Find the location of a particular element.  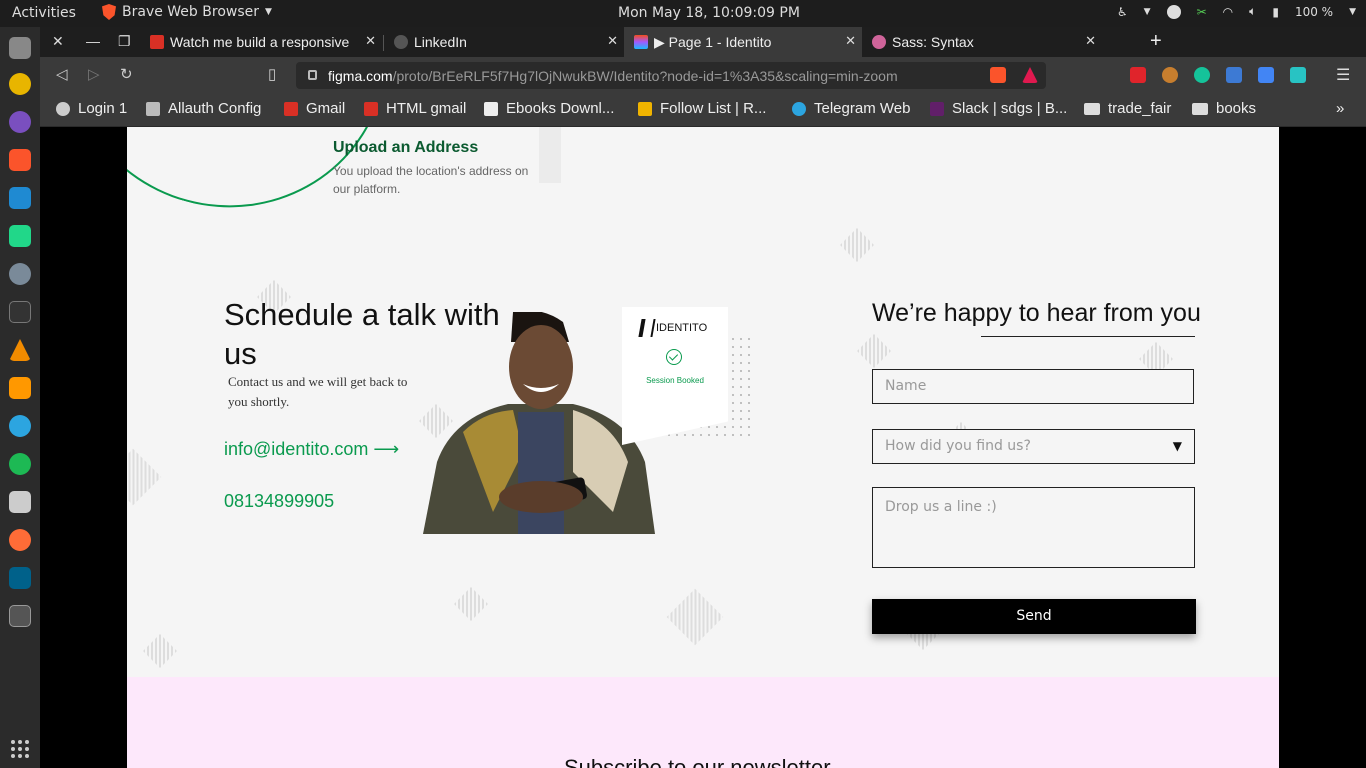

rhythmbox-icon is located at coordinates (20, 84).